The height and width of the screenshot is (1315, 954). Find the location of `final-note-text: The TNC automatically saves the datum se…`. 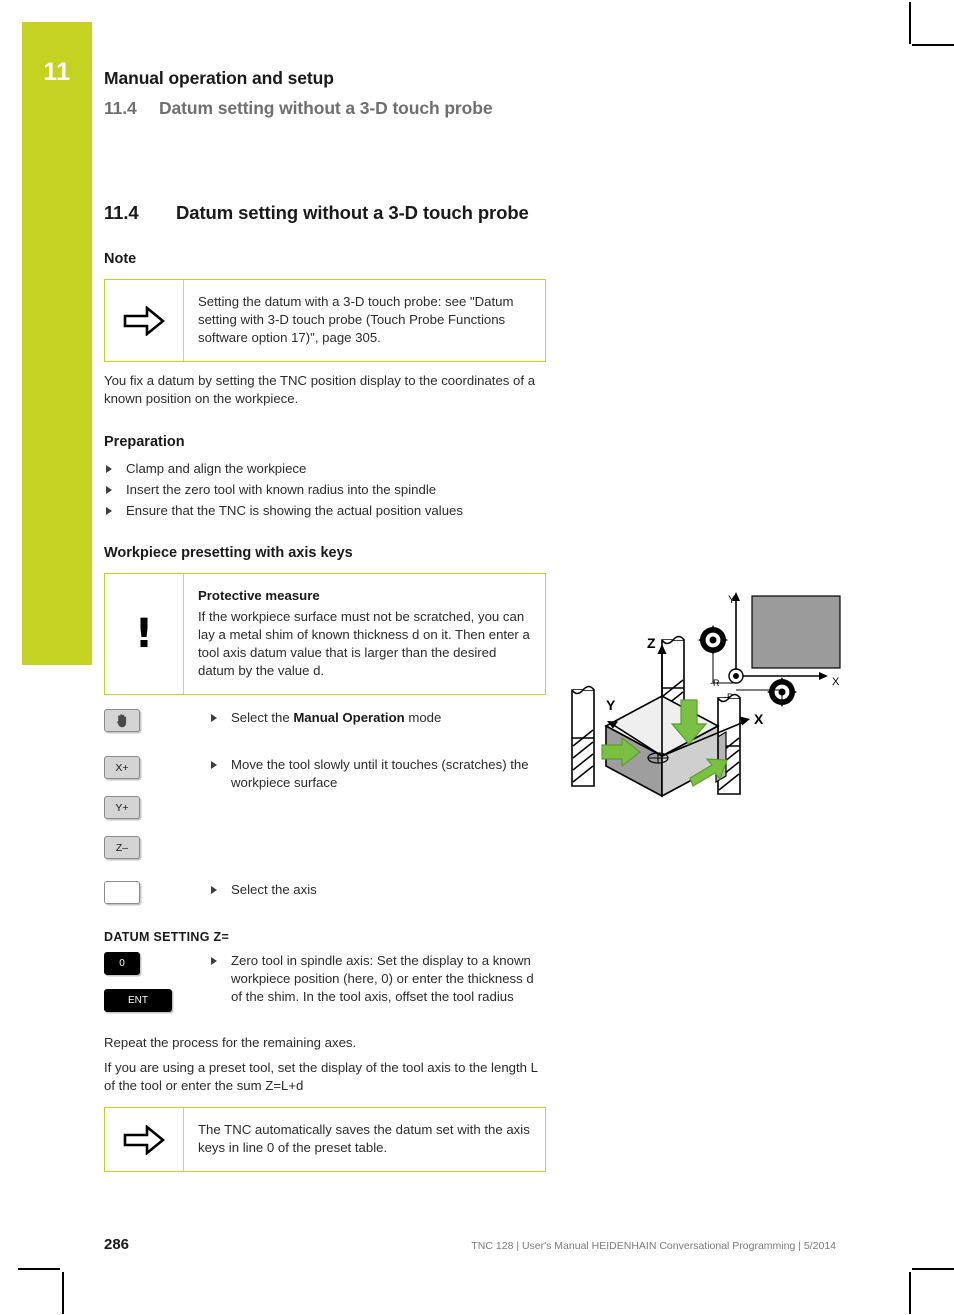

final-note-text: The TNC automatically saves the datum se… is located at coordinates (364, 1138).